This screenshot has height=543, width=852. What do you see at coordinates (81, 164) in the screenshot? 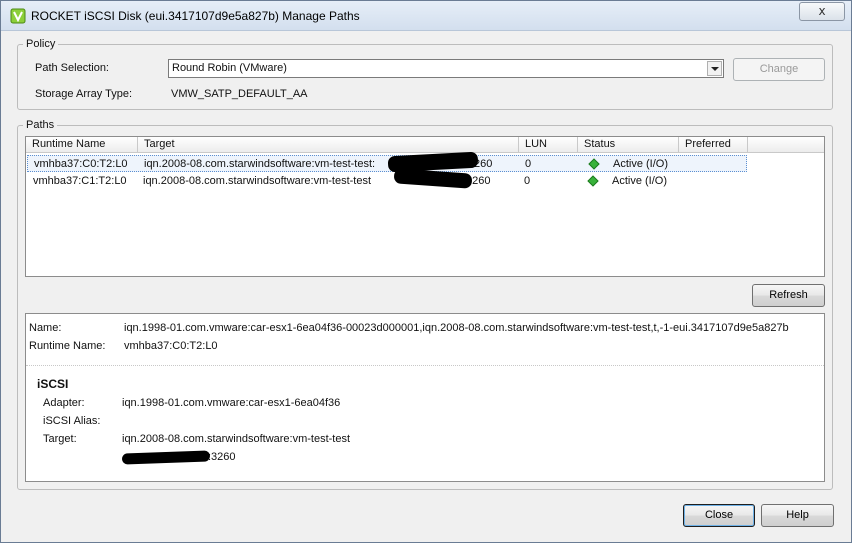
I see `runtime-name-cell: vmhba37:C0:T2:L0` at bounding box center [81, 164].